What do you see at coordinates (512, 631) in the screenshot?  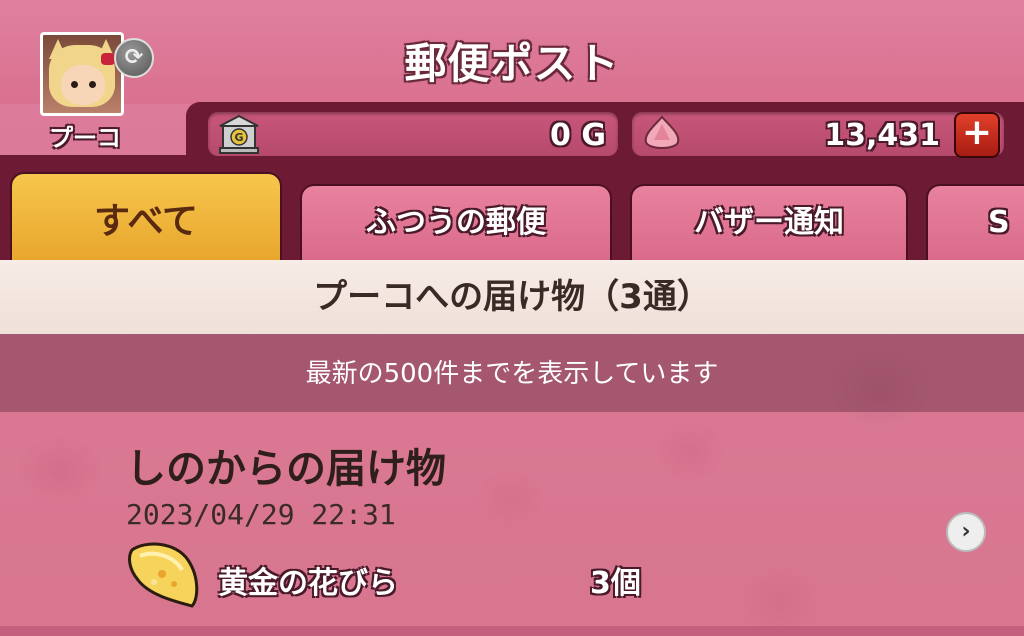 I see `bottom-divider` at bounding box center [512, 631].